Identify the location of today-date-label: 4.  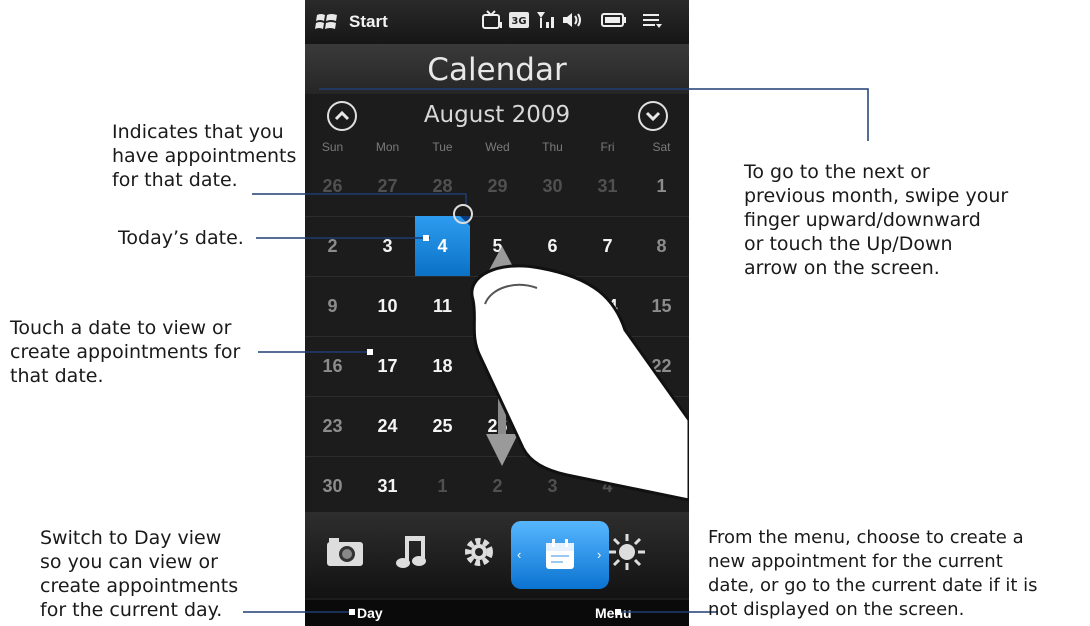
(442, 246).